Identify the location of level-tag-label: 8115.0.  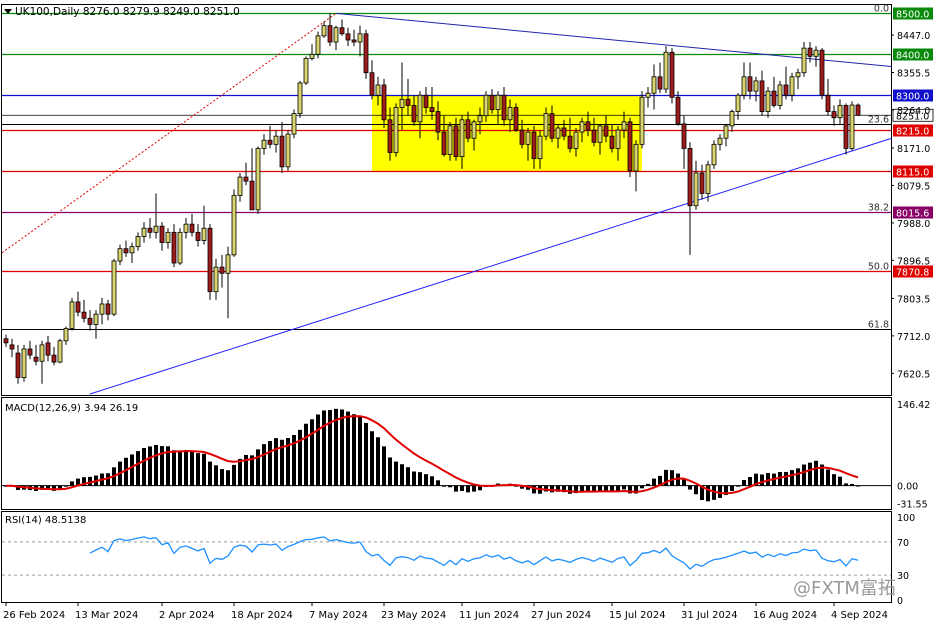
(912, 173).